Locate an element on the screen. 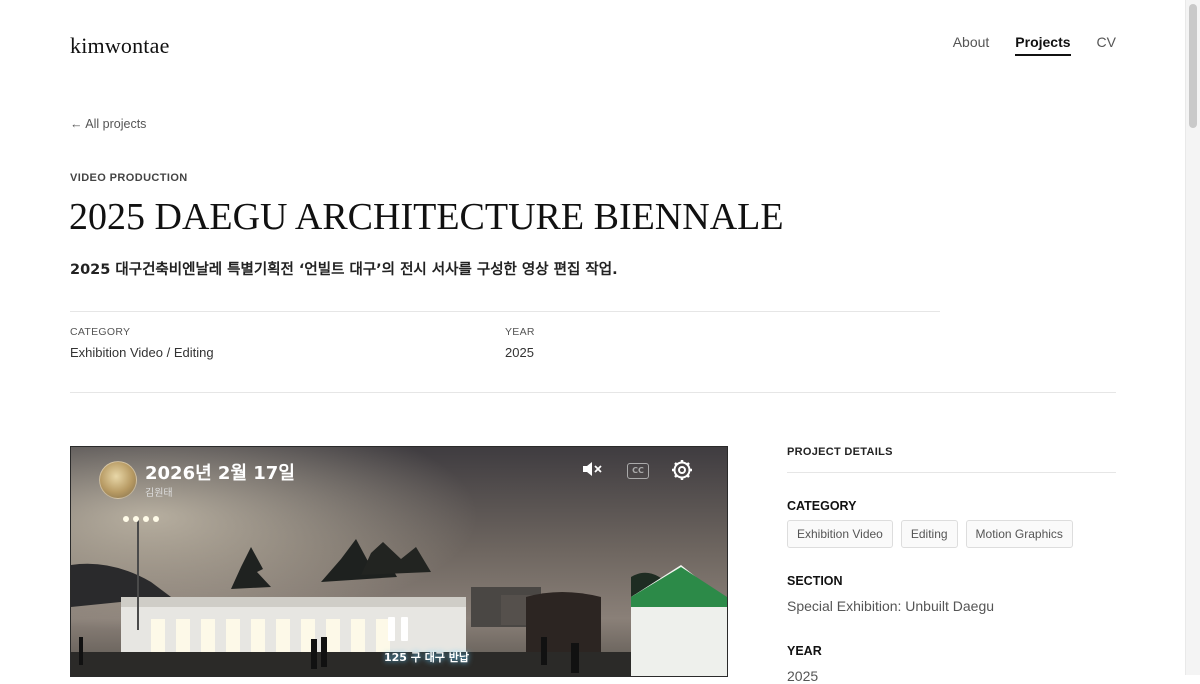 The image size is (1200, 684). tag-exhibition-video: Exhibition Video is located at coordinates (840, 534).